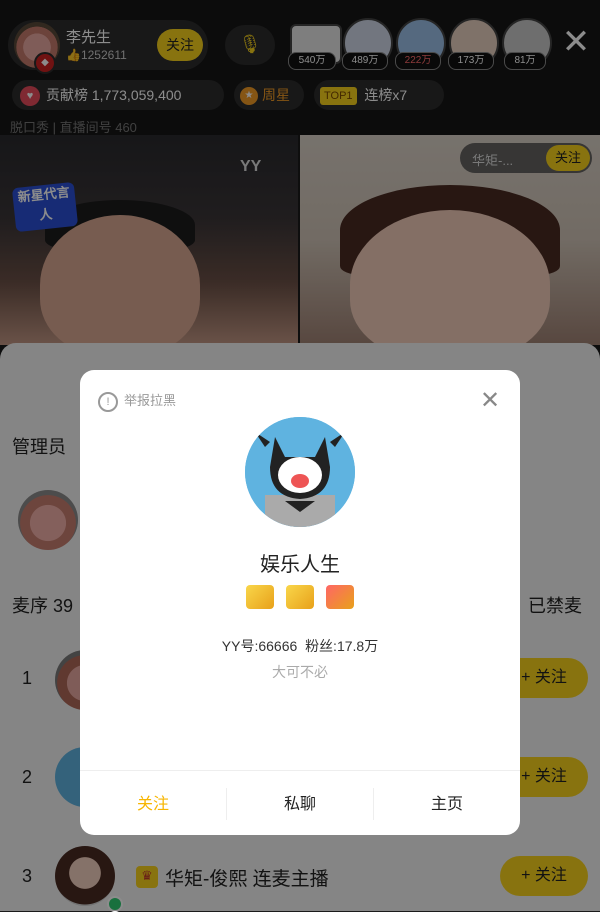 The image size is (600, 912). I want to click on cat-avatar-icon, so click(300, 472).